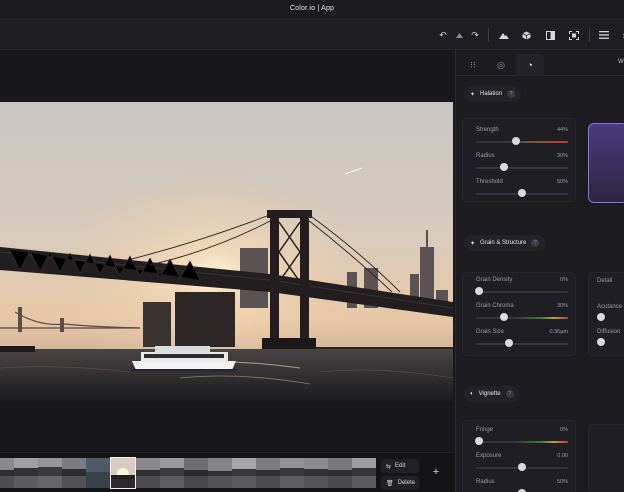  What do you see at coordinates (487, 130) in the screenshot?
I see `slider-label: Strength` at bounding box center [487, 130].